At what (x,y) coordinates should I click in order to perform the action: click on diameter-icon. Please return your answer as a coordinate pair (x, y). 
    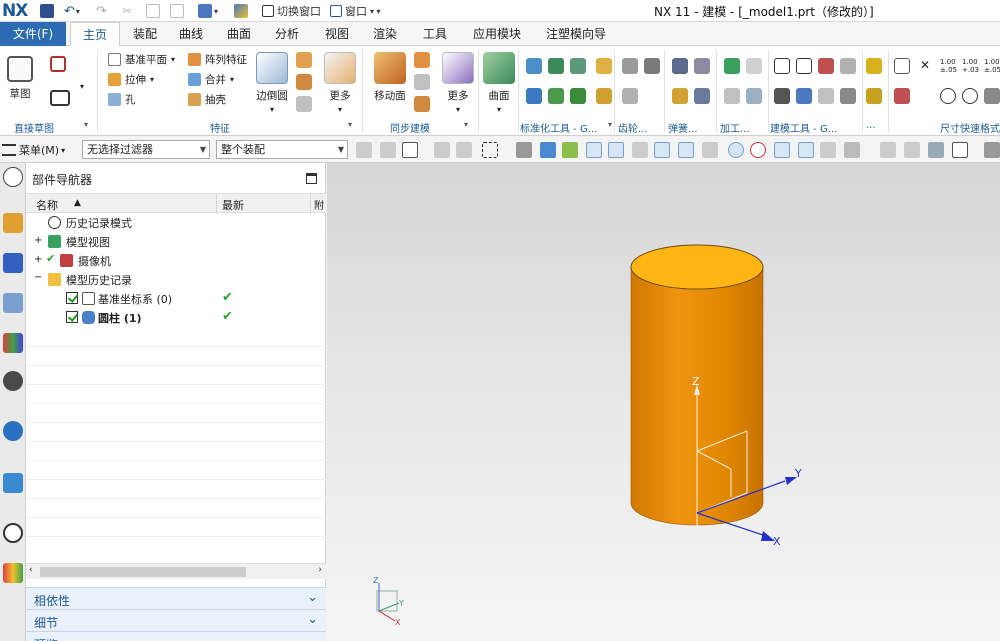
    Looking at the image, I should click on (948, 96).